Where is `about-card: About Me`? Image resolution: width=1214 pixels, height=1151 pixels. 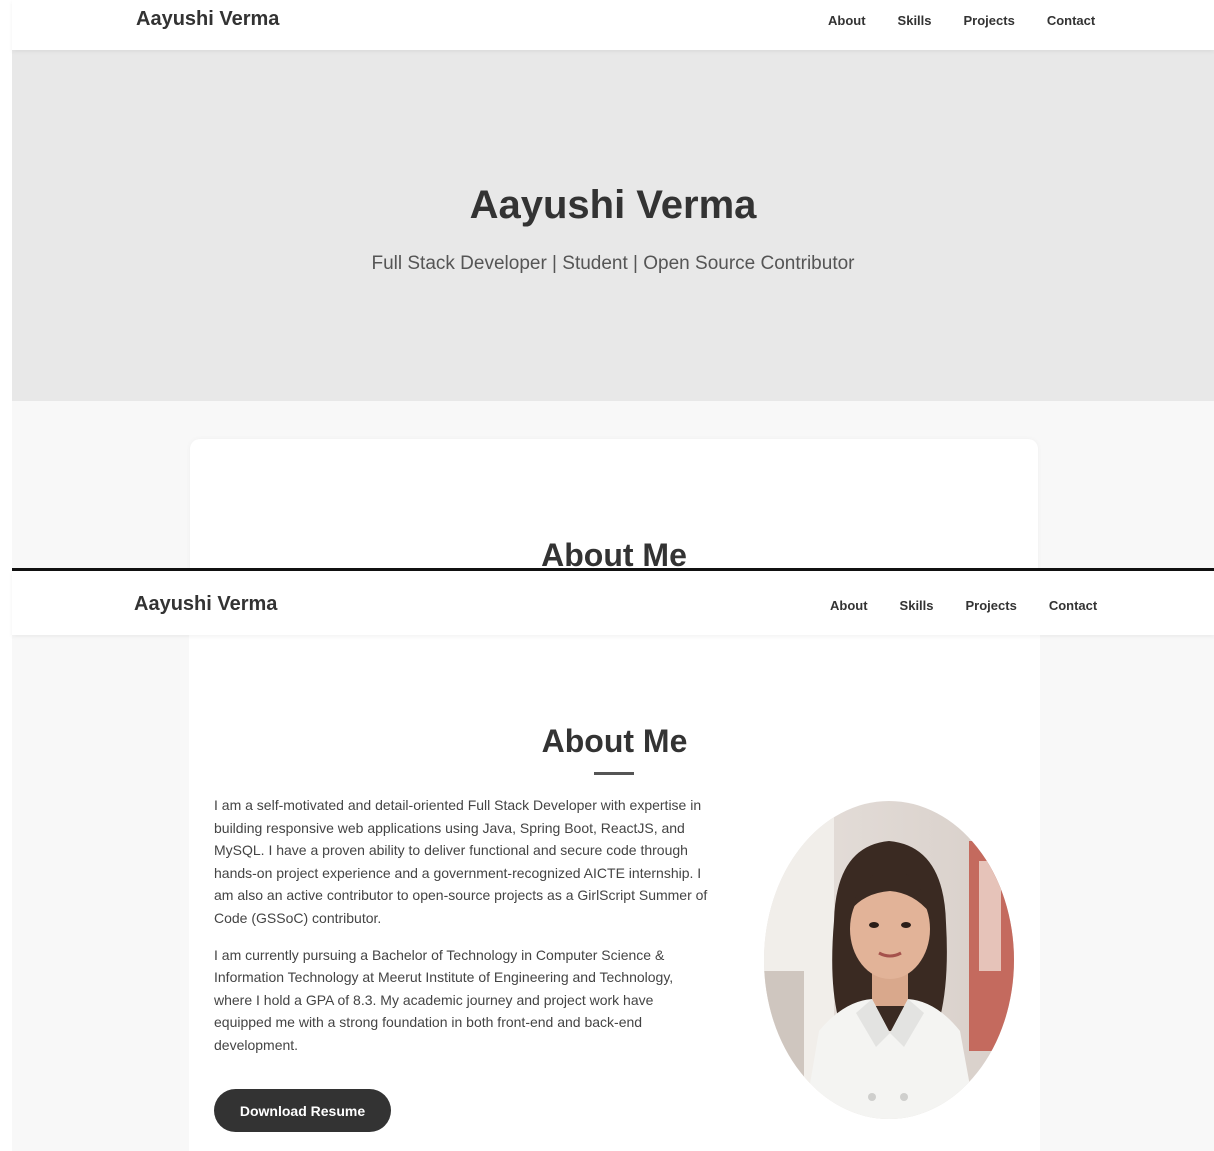 about-card: About Me is located at coordinates (614, 503).